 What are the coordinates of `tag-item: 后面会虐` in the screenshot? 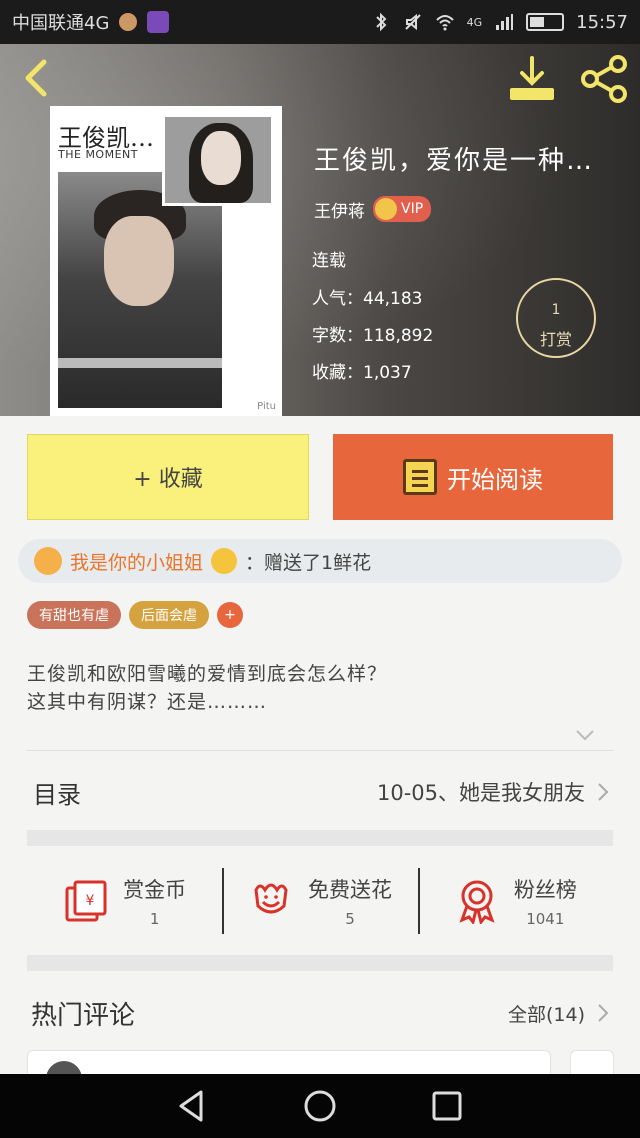 It's located at (169, 615).